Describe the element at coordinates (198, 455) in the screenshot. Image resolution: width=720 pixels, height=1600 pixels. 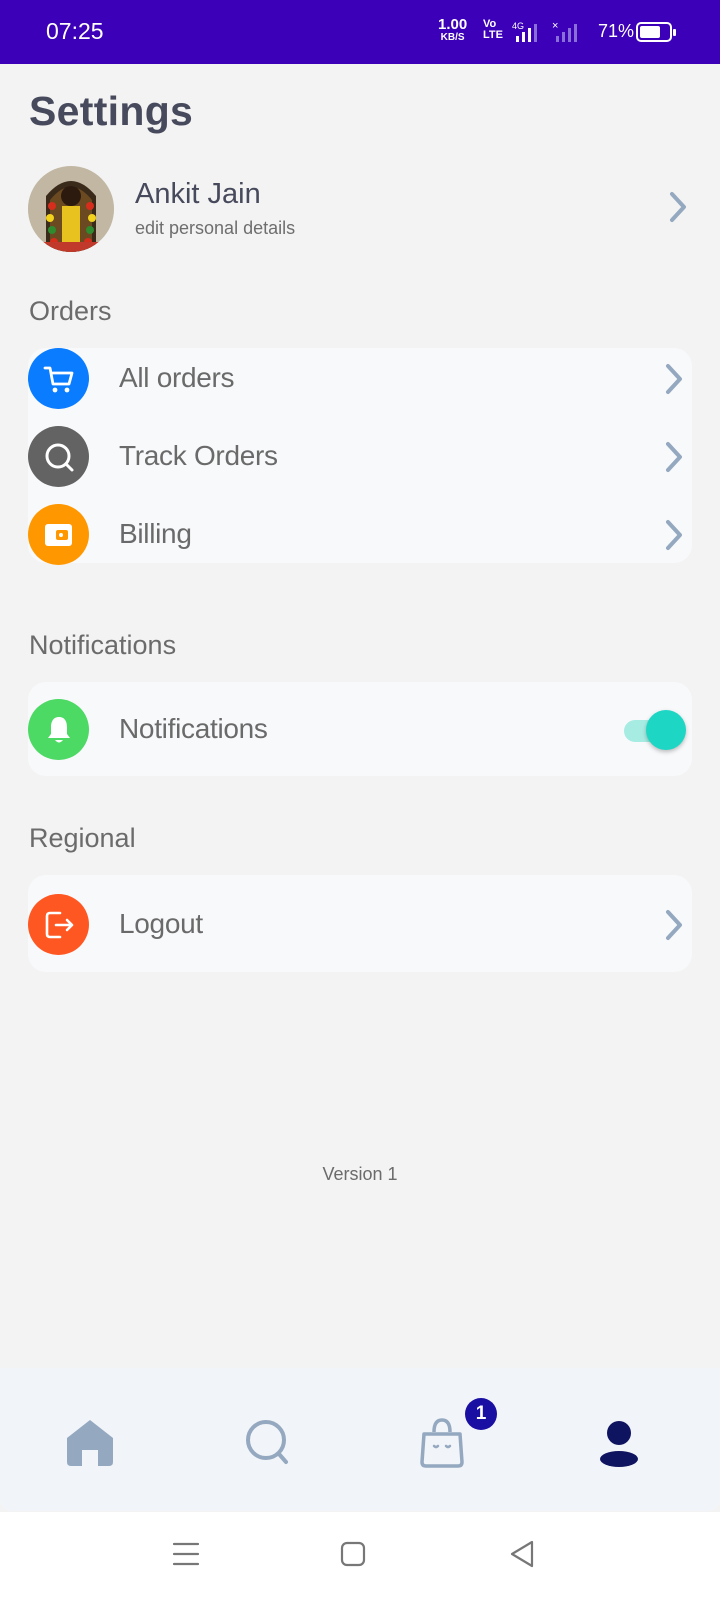
I see `menu-item-label: Track Orders` at that location.